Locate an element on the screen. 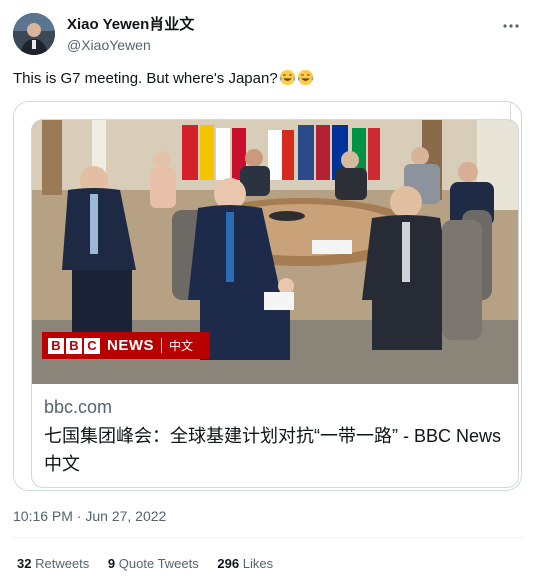  tweet-text: This is G7 meeting. But where's Japan? is located at coordinates (163, 79).